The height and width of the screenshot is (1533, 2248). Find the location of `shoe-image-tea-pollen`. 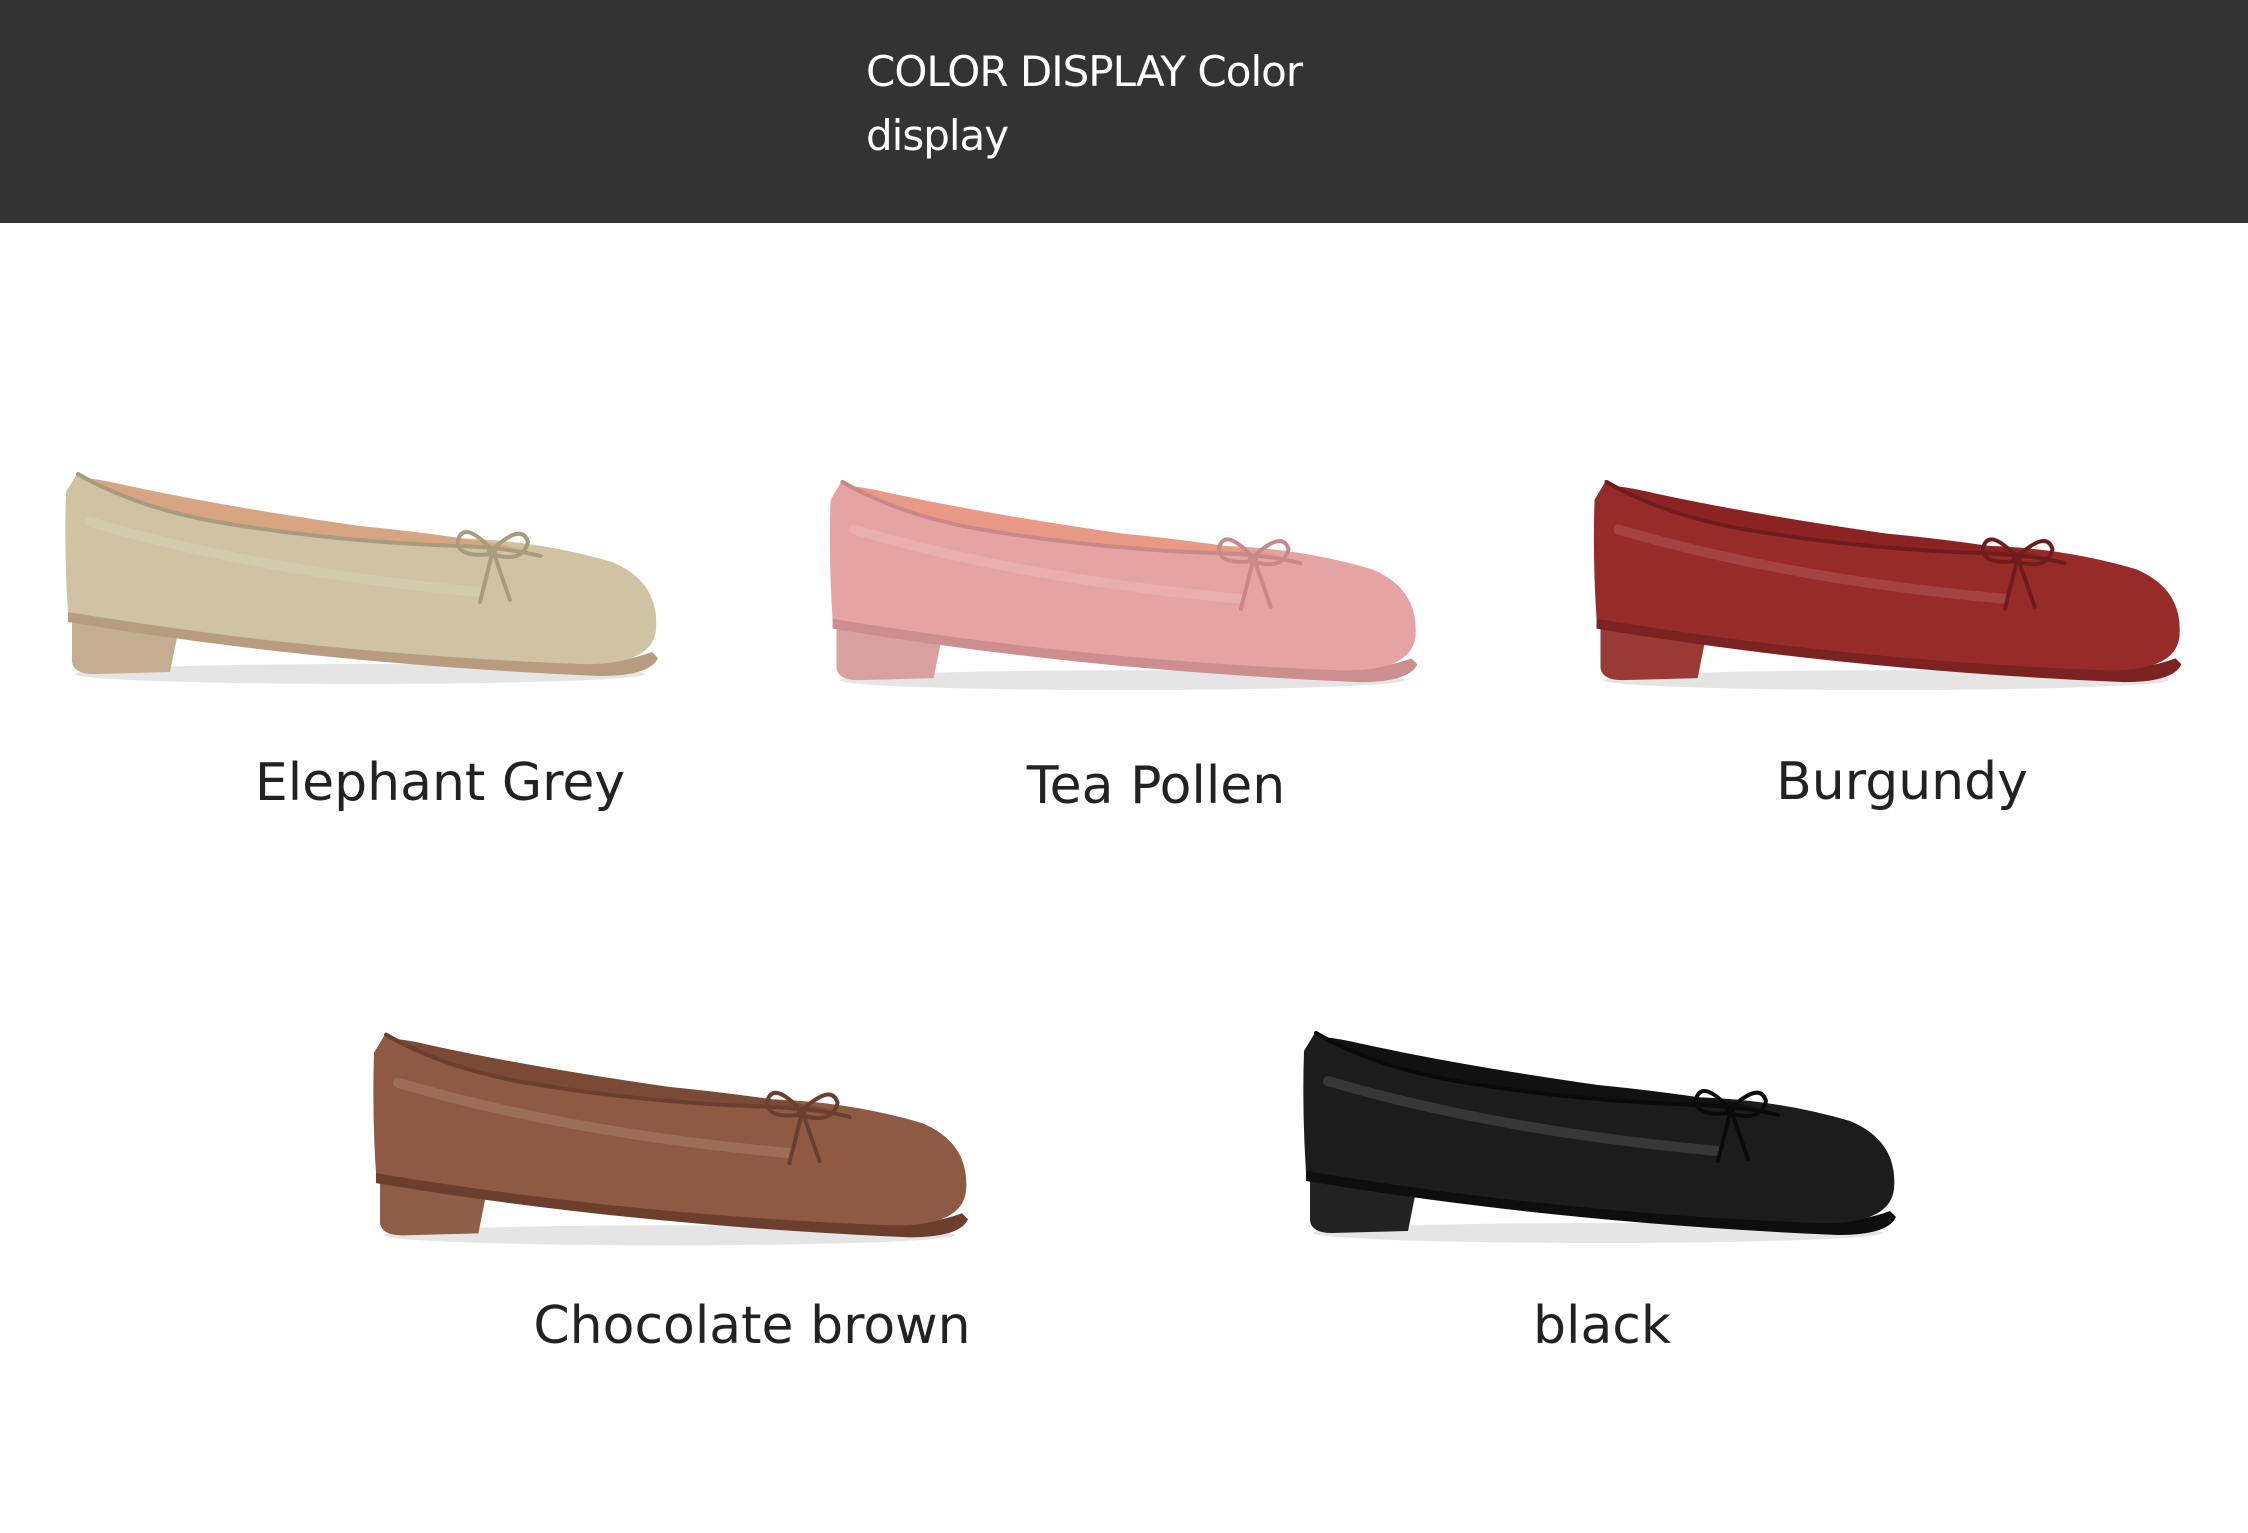

shoe-image-tea-pollen is located at coordinates (1123, 585).